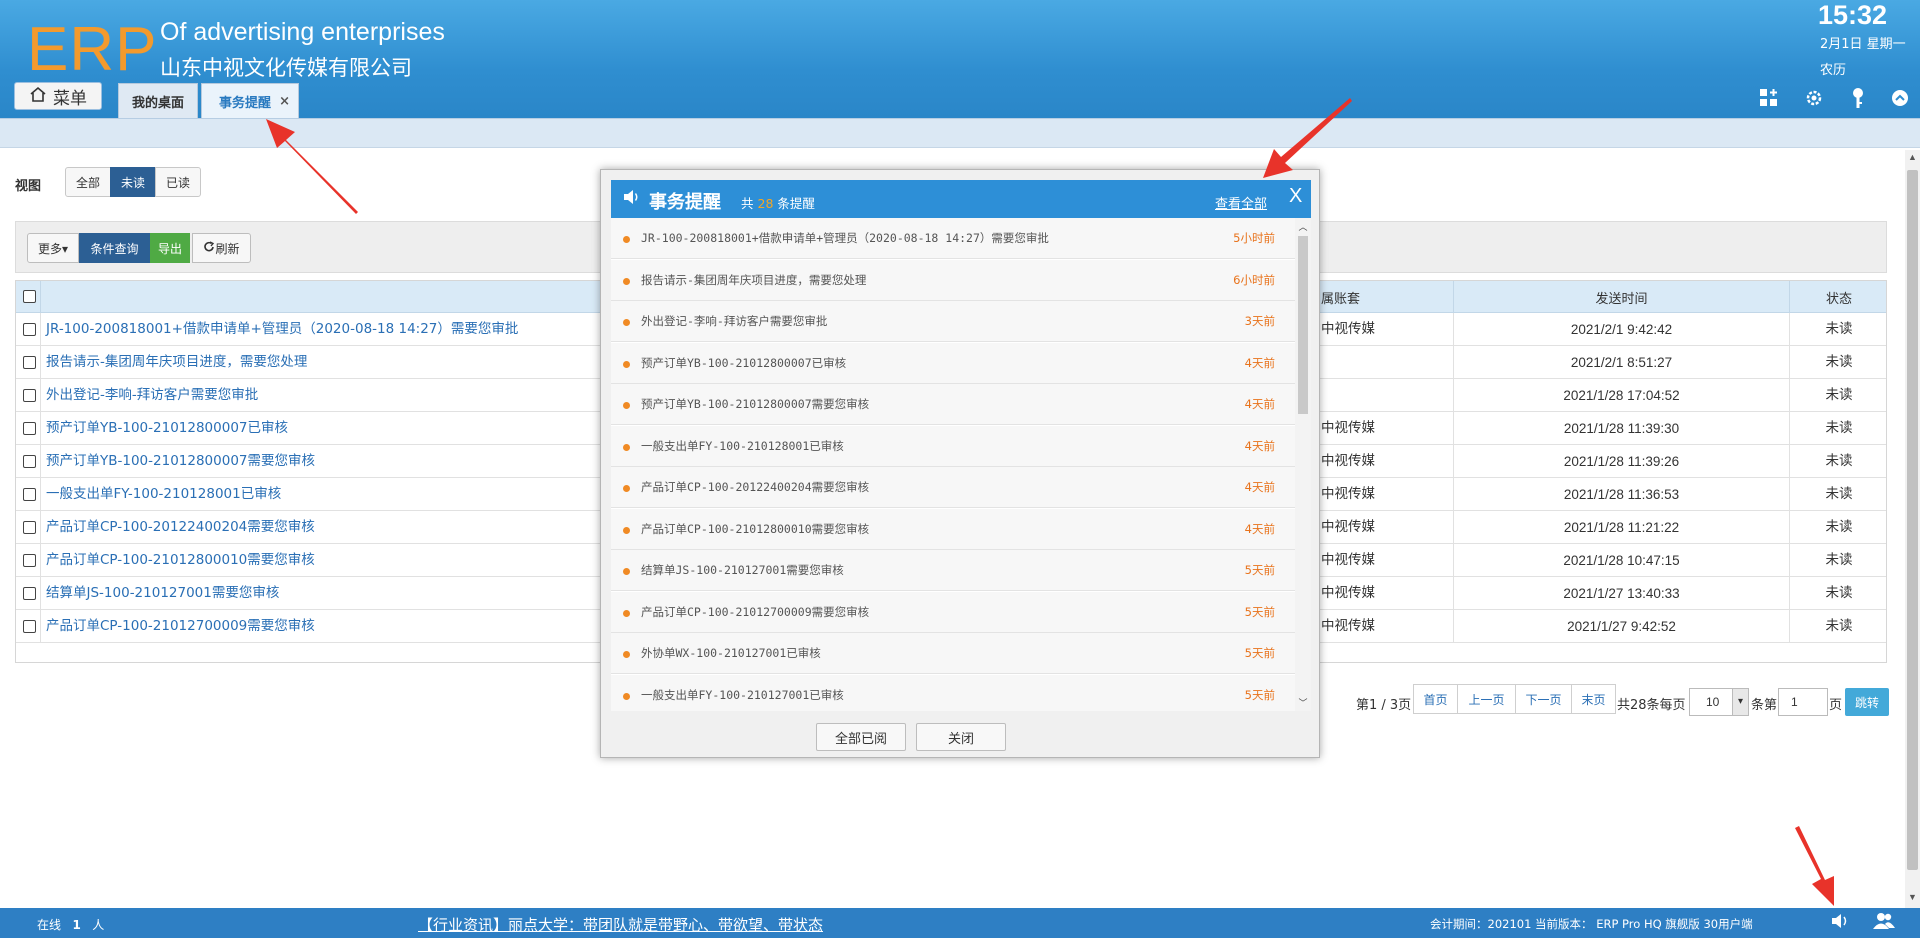  Describe the element at coordinates (53, 248) in the screenshot. I see `more-button: 更多▾` at that location.